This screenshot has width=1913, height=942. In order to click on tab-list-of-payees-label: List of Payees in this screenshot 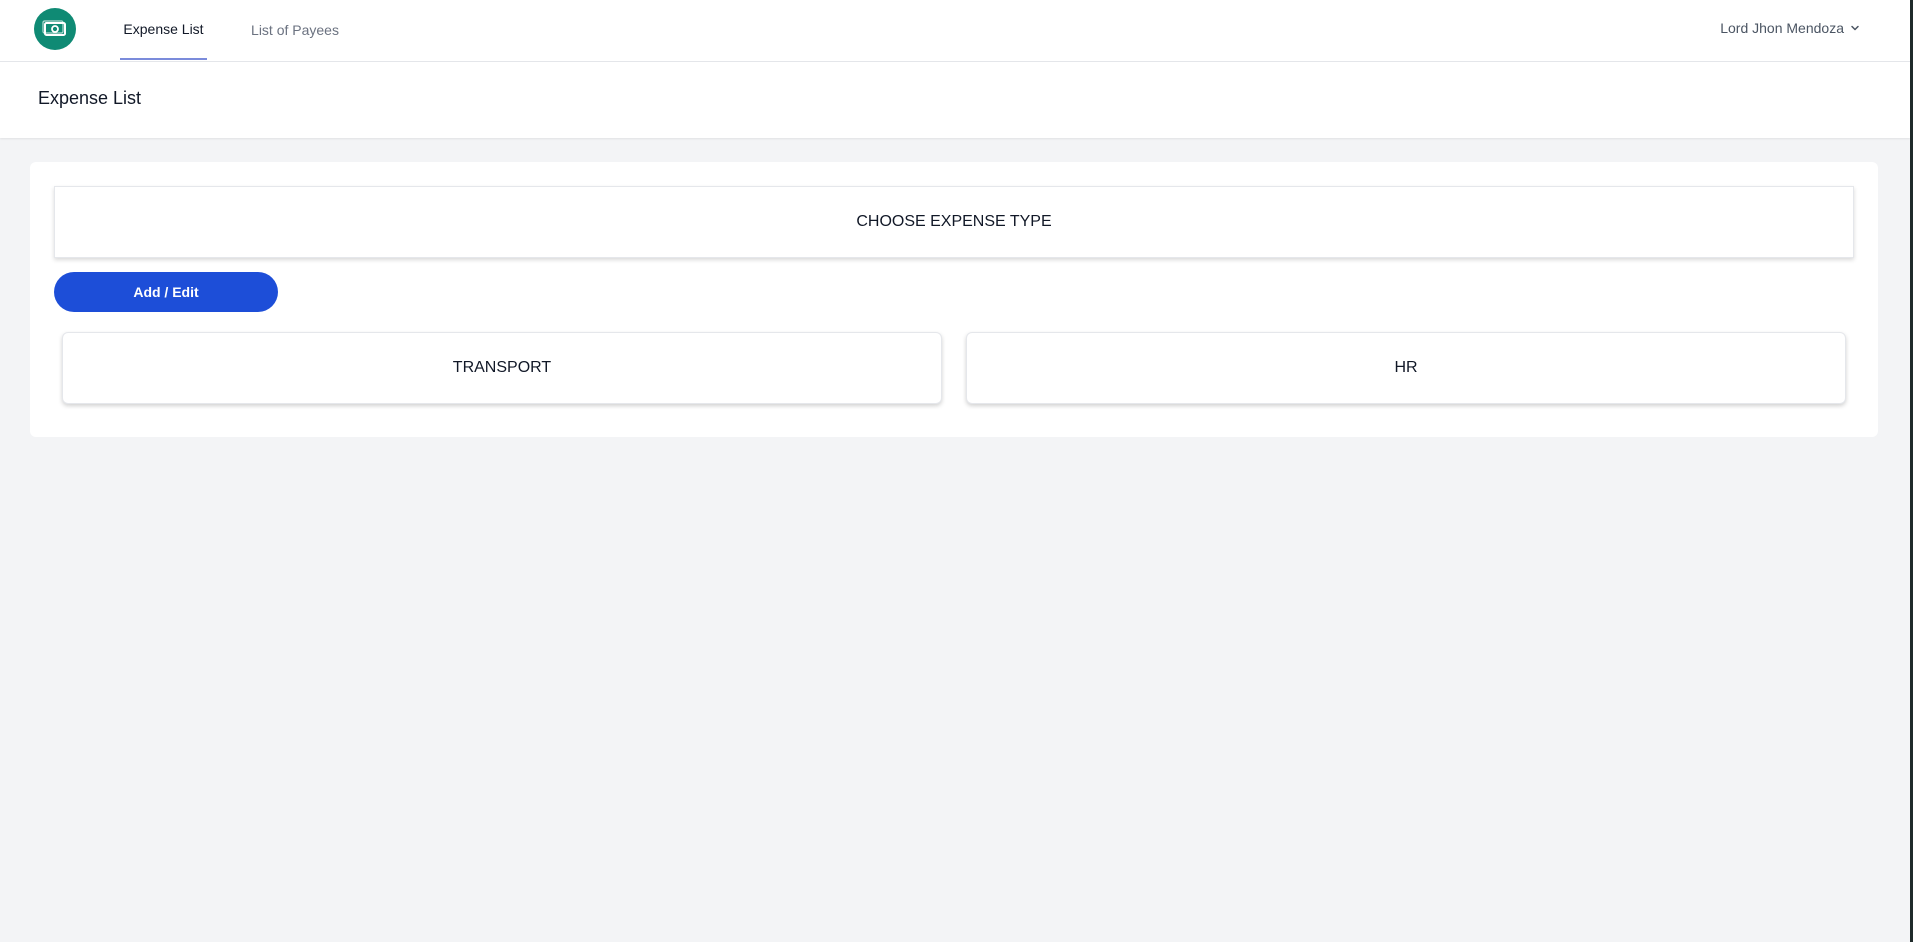, I will do `click(295, 30)`.